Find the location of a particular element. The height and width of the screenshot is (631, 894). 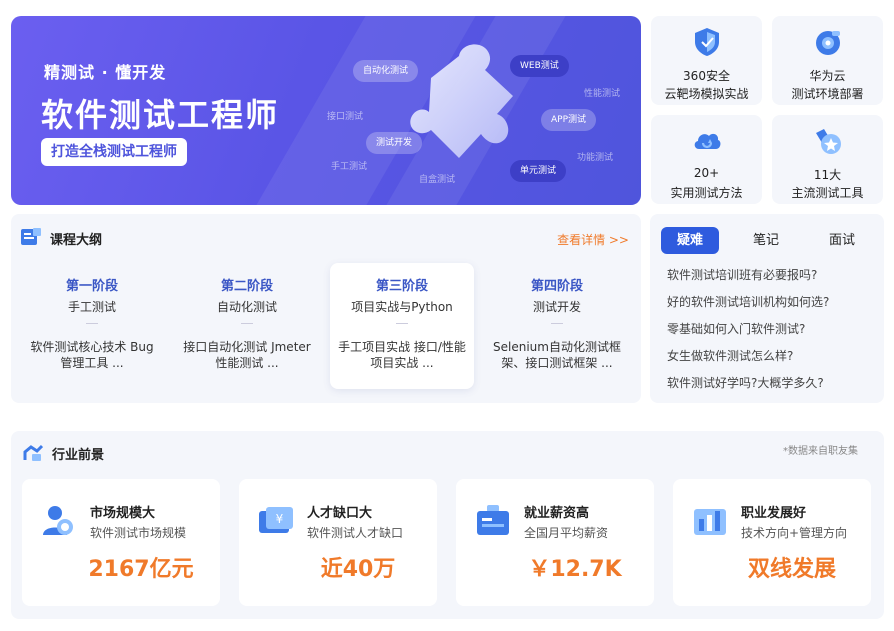

market-icon is located at coordinates (58, 520).